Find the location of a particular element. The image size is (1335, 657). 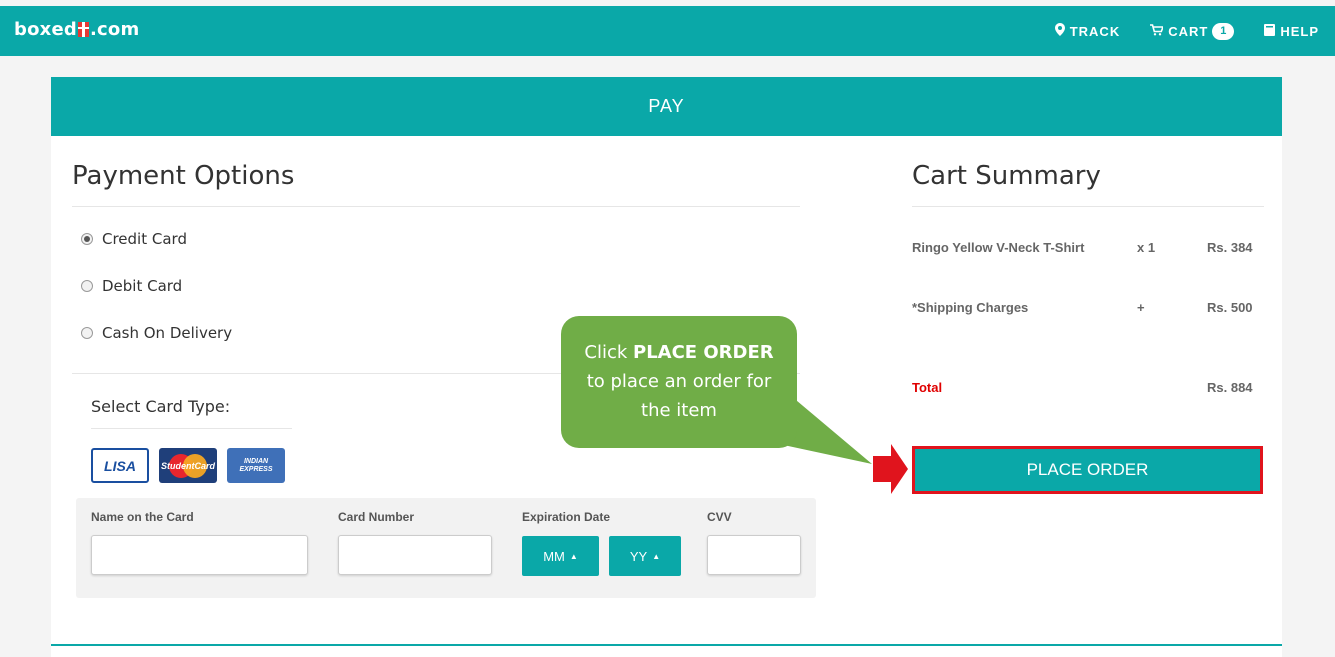

book-icon is located at coordinates (1270, 31).